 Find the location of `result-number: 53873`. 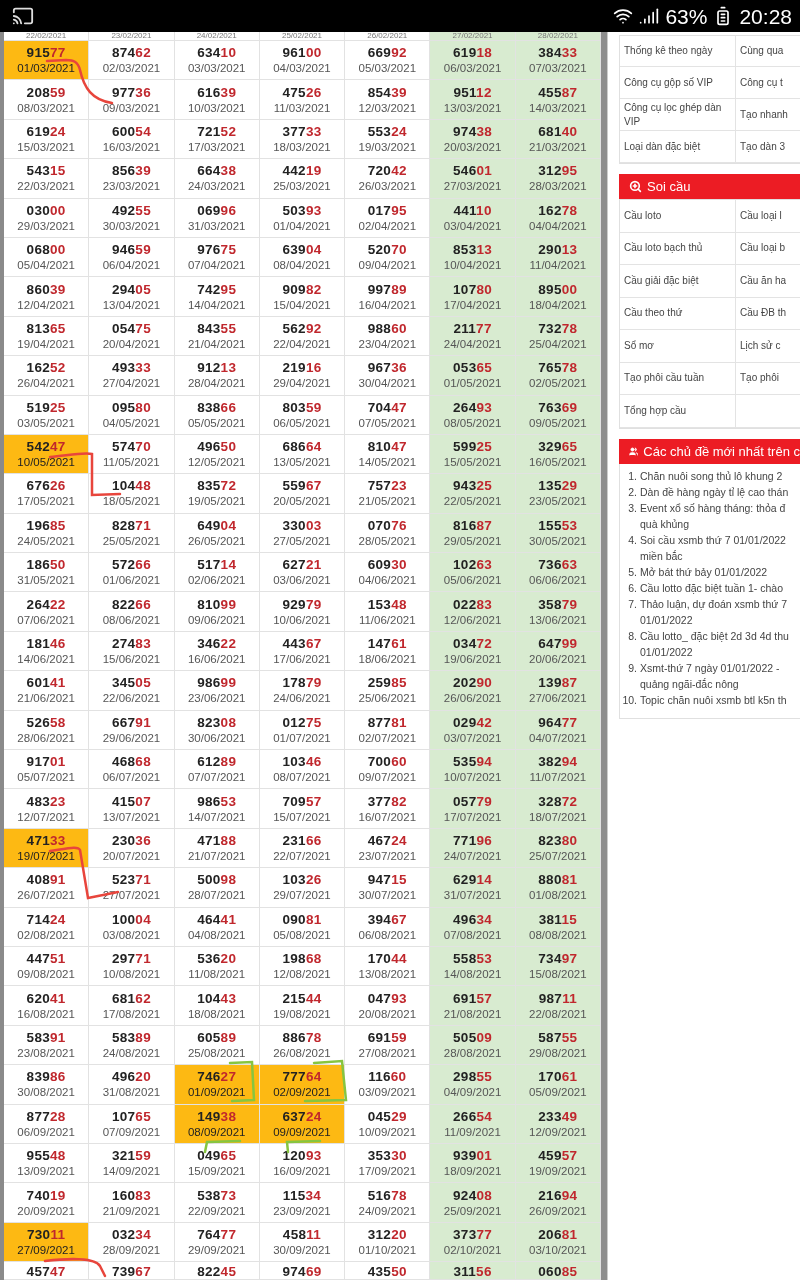

result-number: 53873 is located at coordinates (217, 1195).